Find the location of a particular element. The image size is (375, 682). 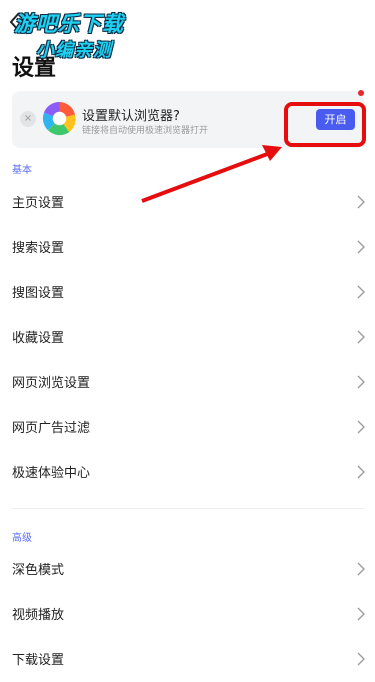

settings-row-search: 搜索设置 is located at coordinates (187, 247).